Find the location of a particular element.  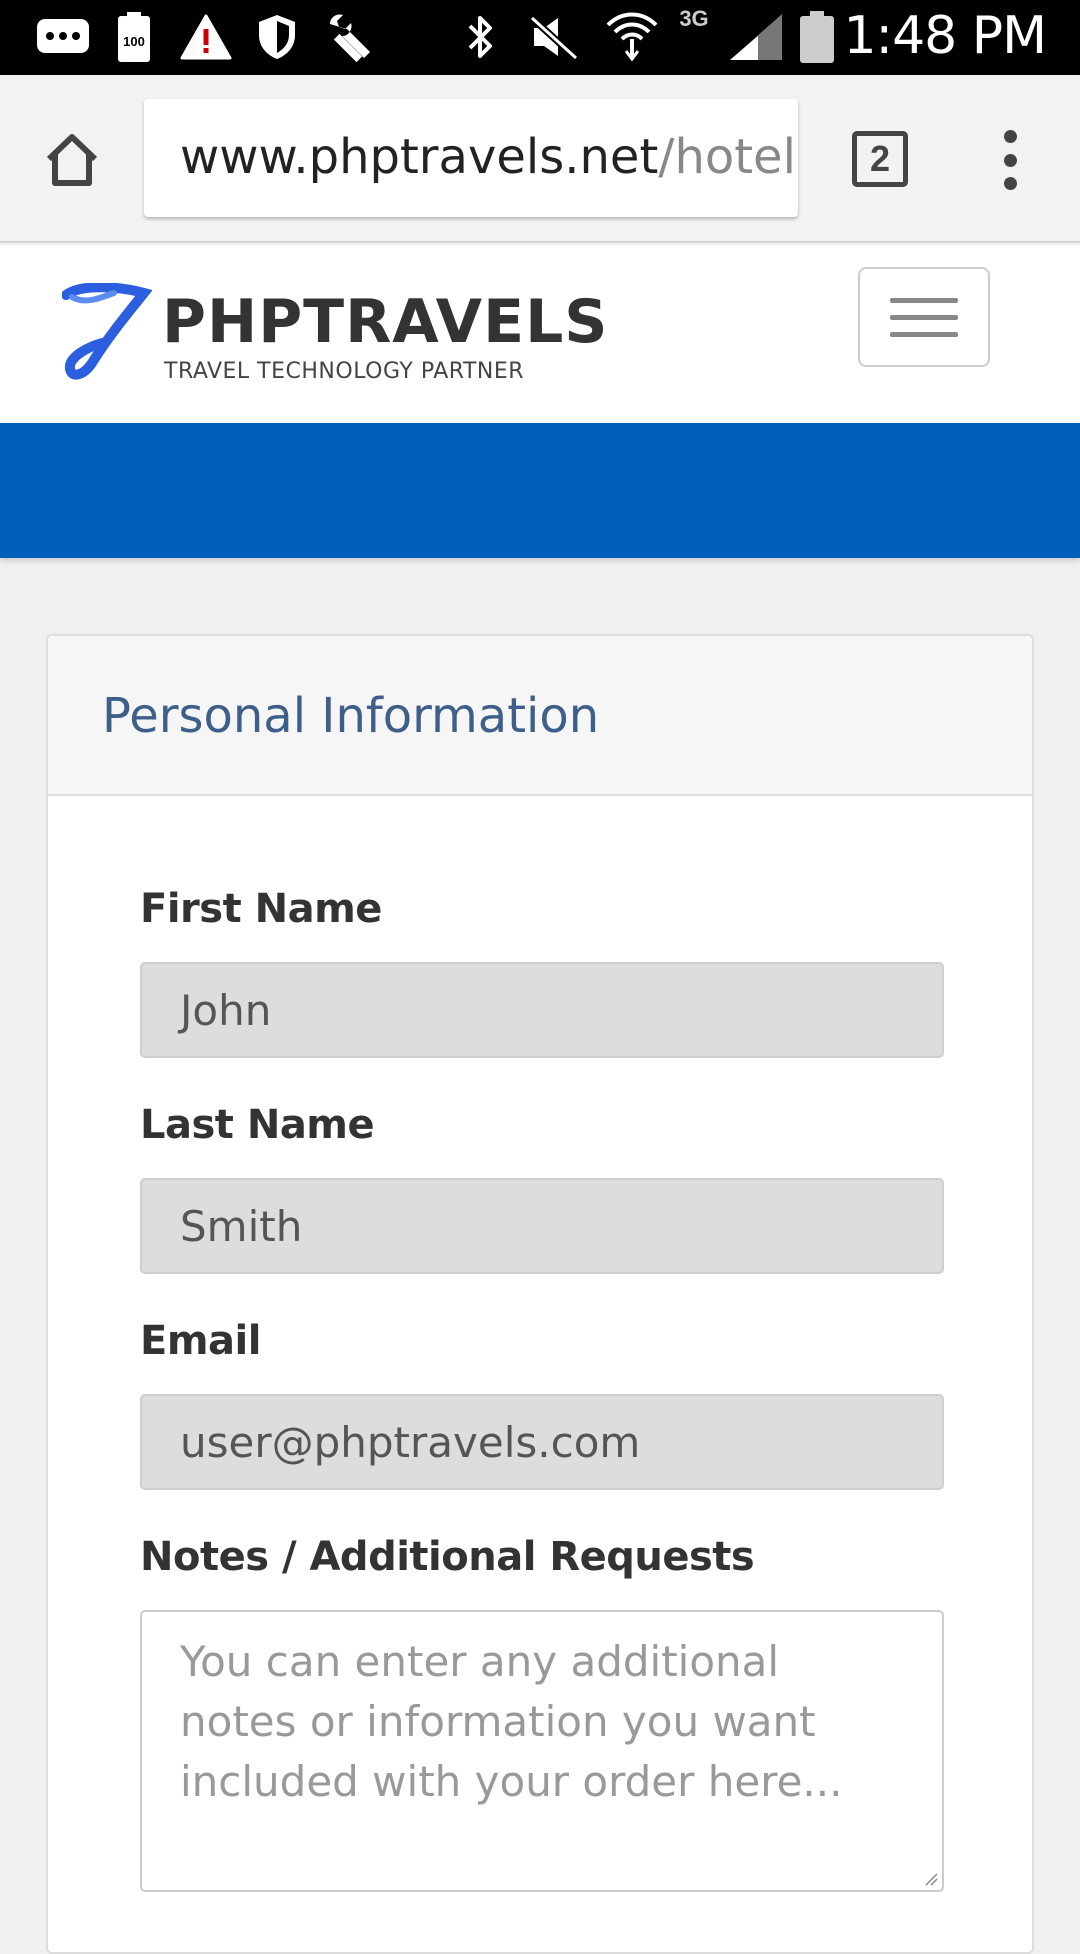

wifi-icon is located at coordinates (632, 37).